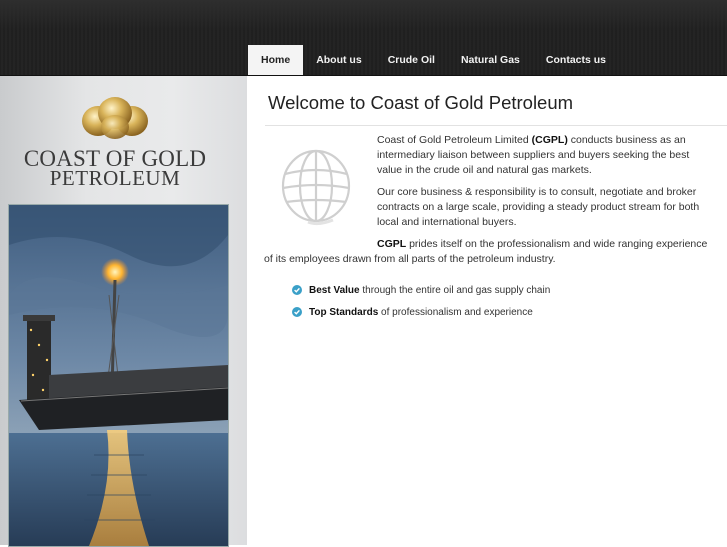 This screenshot has width=727, height=547. What do you see at coordinates (490, 60) in the screenshot?
I see `nav-natural-gas: Natural Gas` at bounding box center [490, 60].